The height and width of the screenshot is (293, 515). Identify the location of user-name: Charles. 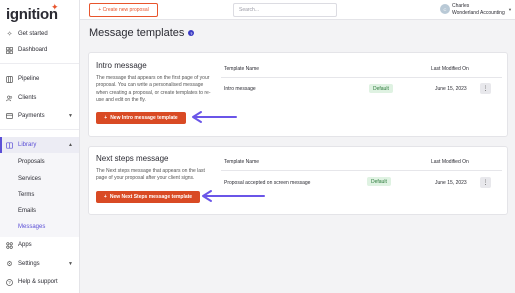
(460, 6).